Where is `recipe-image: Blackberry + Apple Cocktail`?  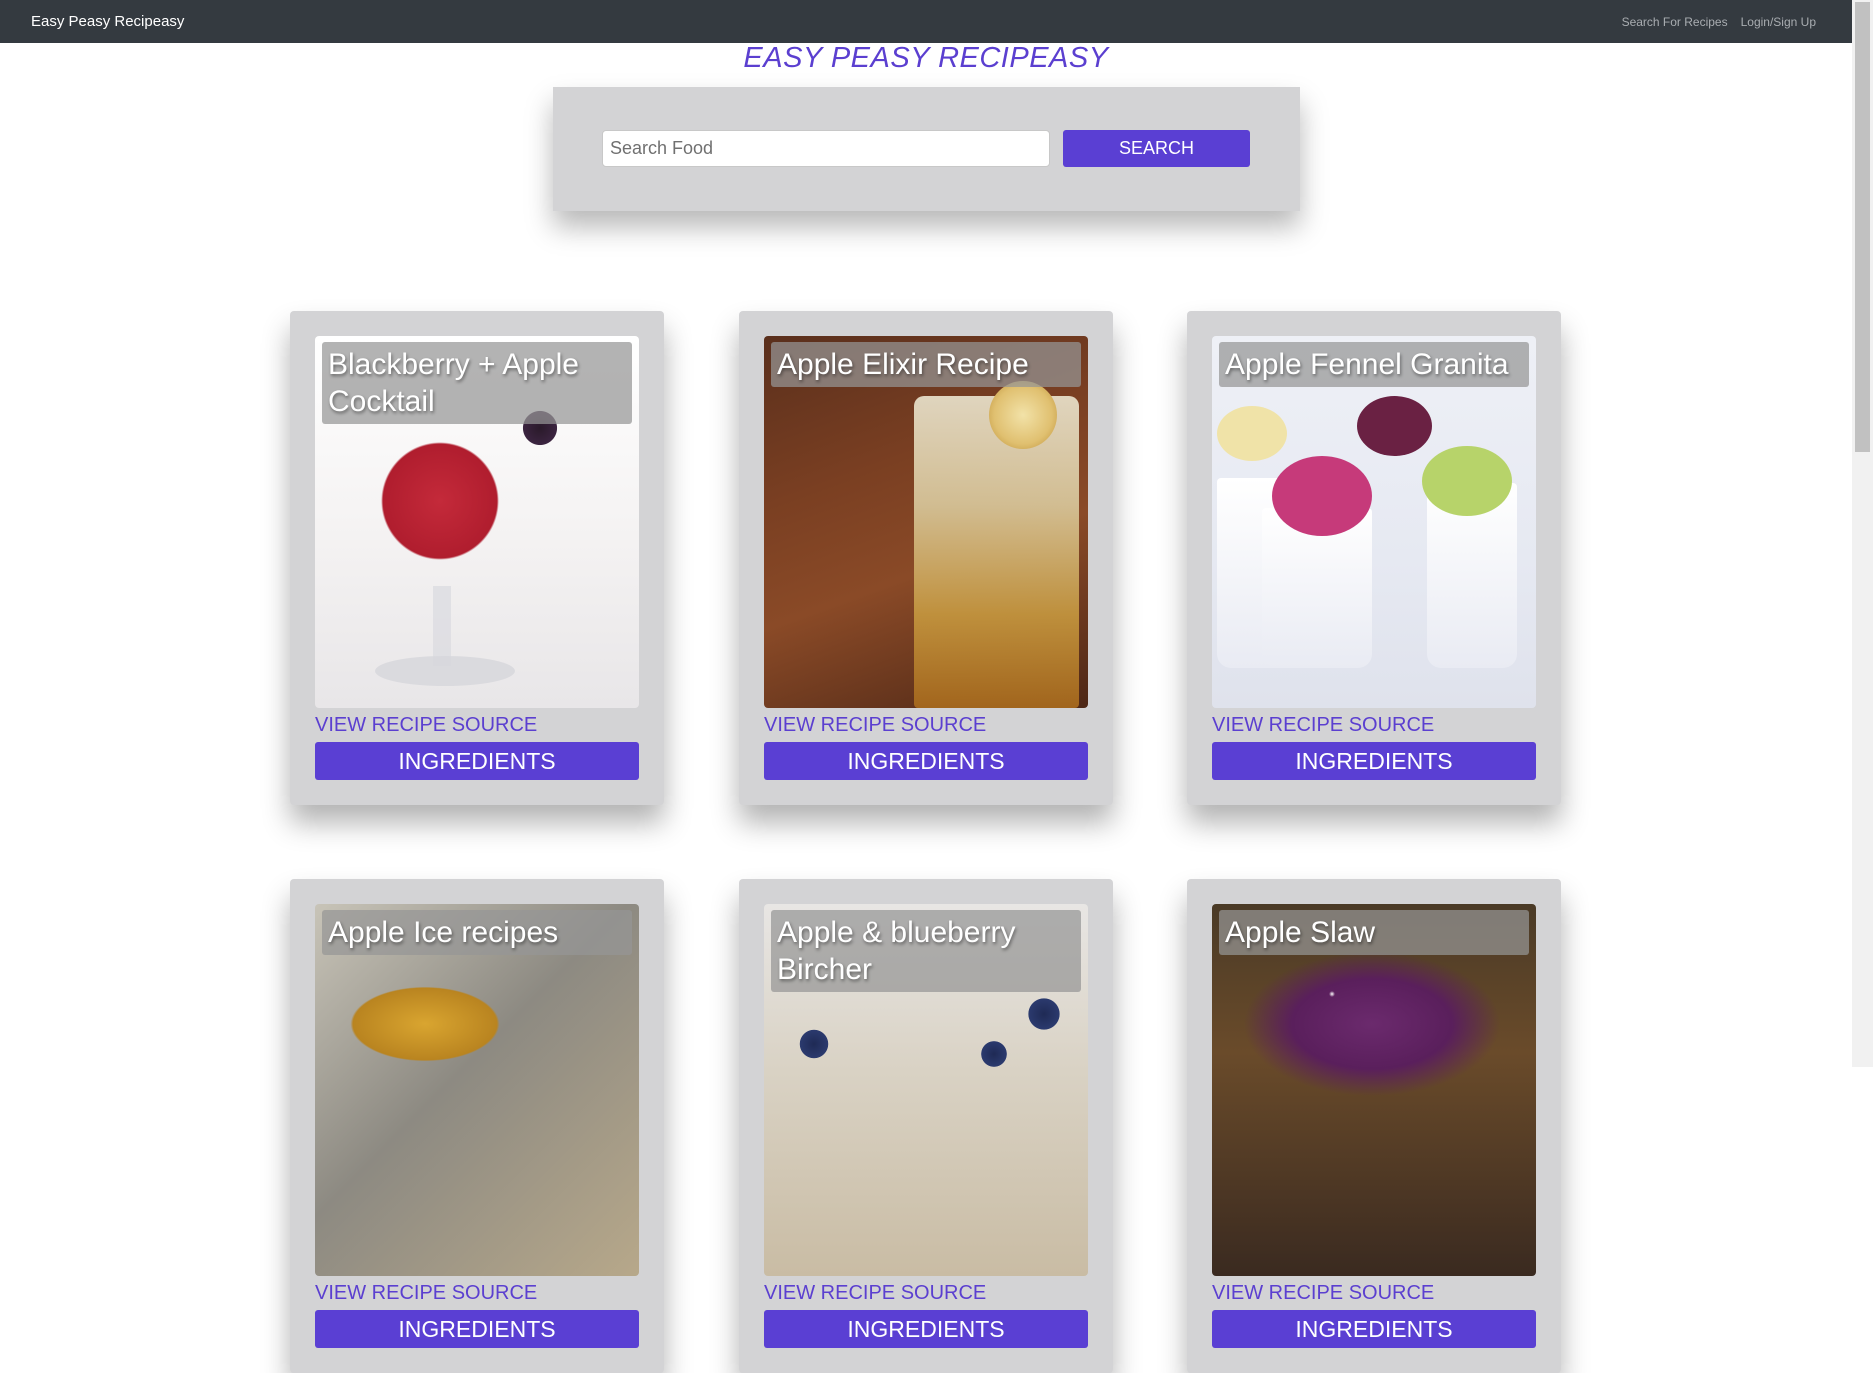
recipe-image: Blackberry + Apple Cocktail is located at coordinates (477, 522).